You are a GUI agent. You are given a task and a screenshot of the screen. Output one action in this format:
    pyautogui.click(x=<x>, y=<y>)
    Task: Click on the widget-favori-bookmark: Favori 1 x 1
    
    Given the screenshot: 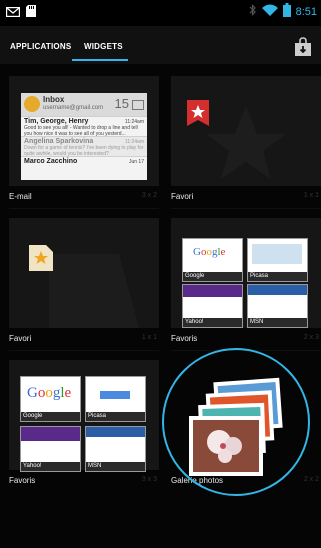 What is the action you would take?
    pyautogui.click(x=84, y=285)
    